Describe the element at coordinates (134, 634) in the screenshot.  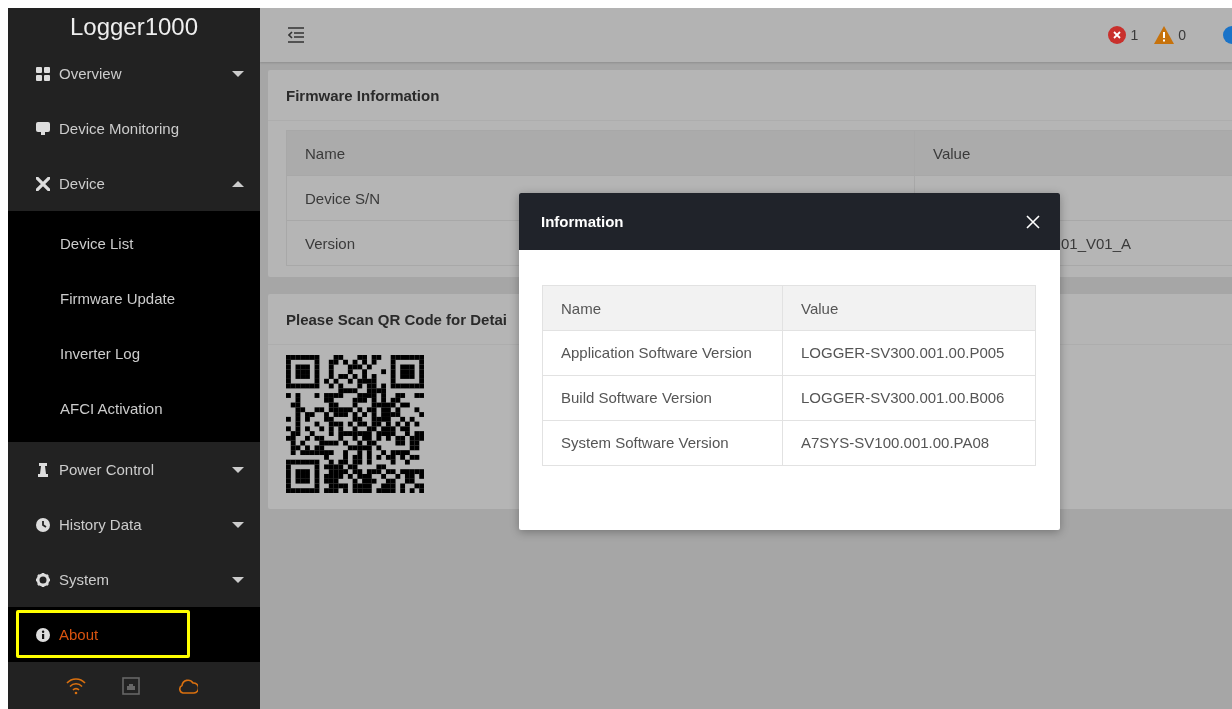
I see `nav-item: About` at that location.